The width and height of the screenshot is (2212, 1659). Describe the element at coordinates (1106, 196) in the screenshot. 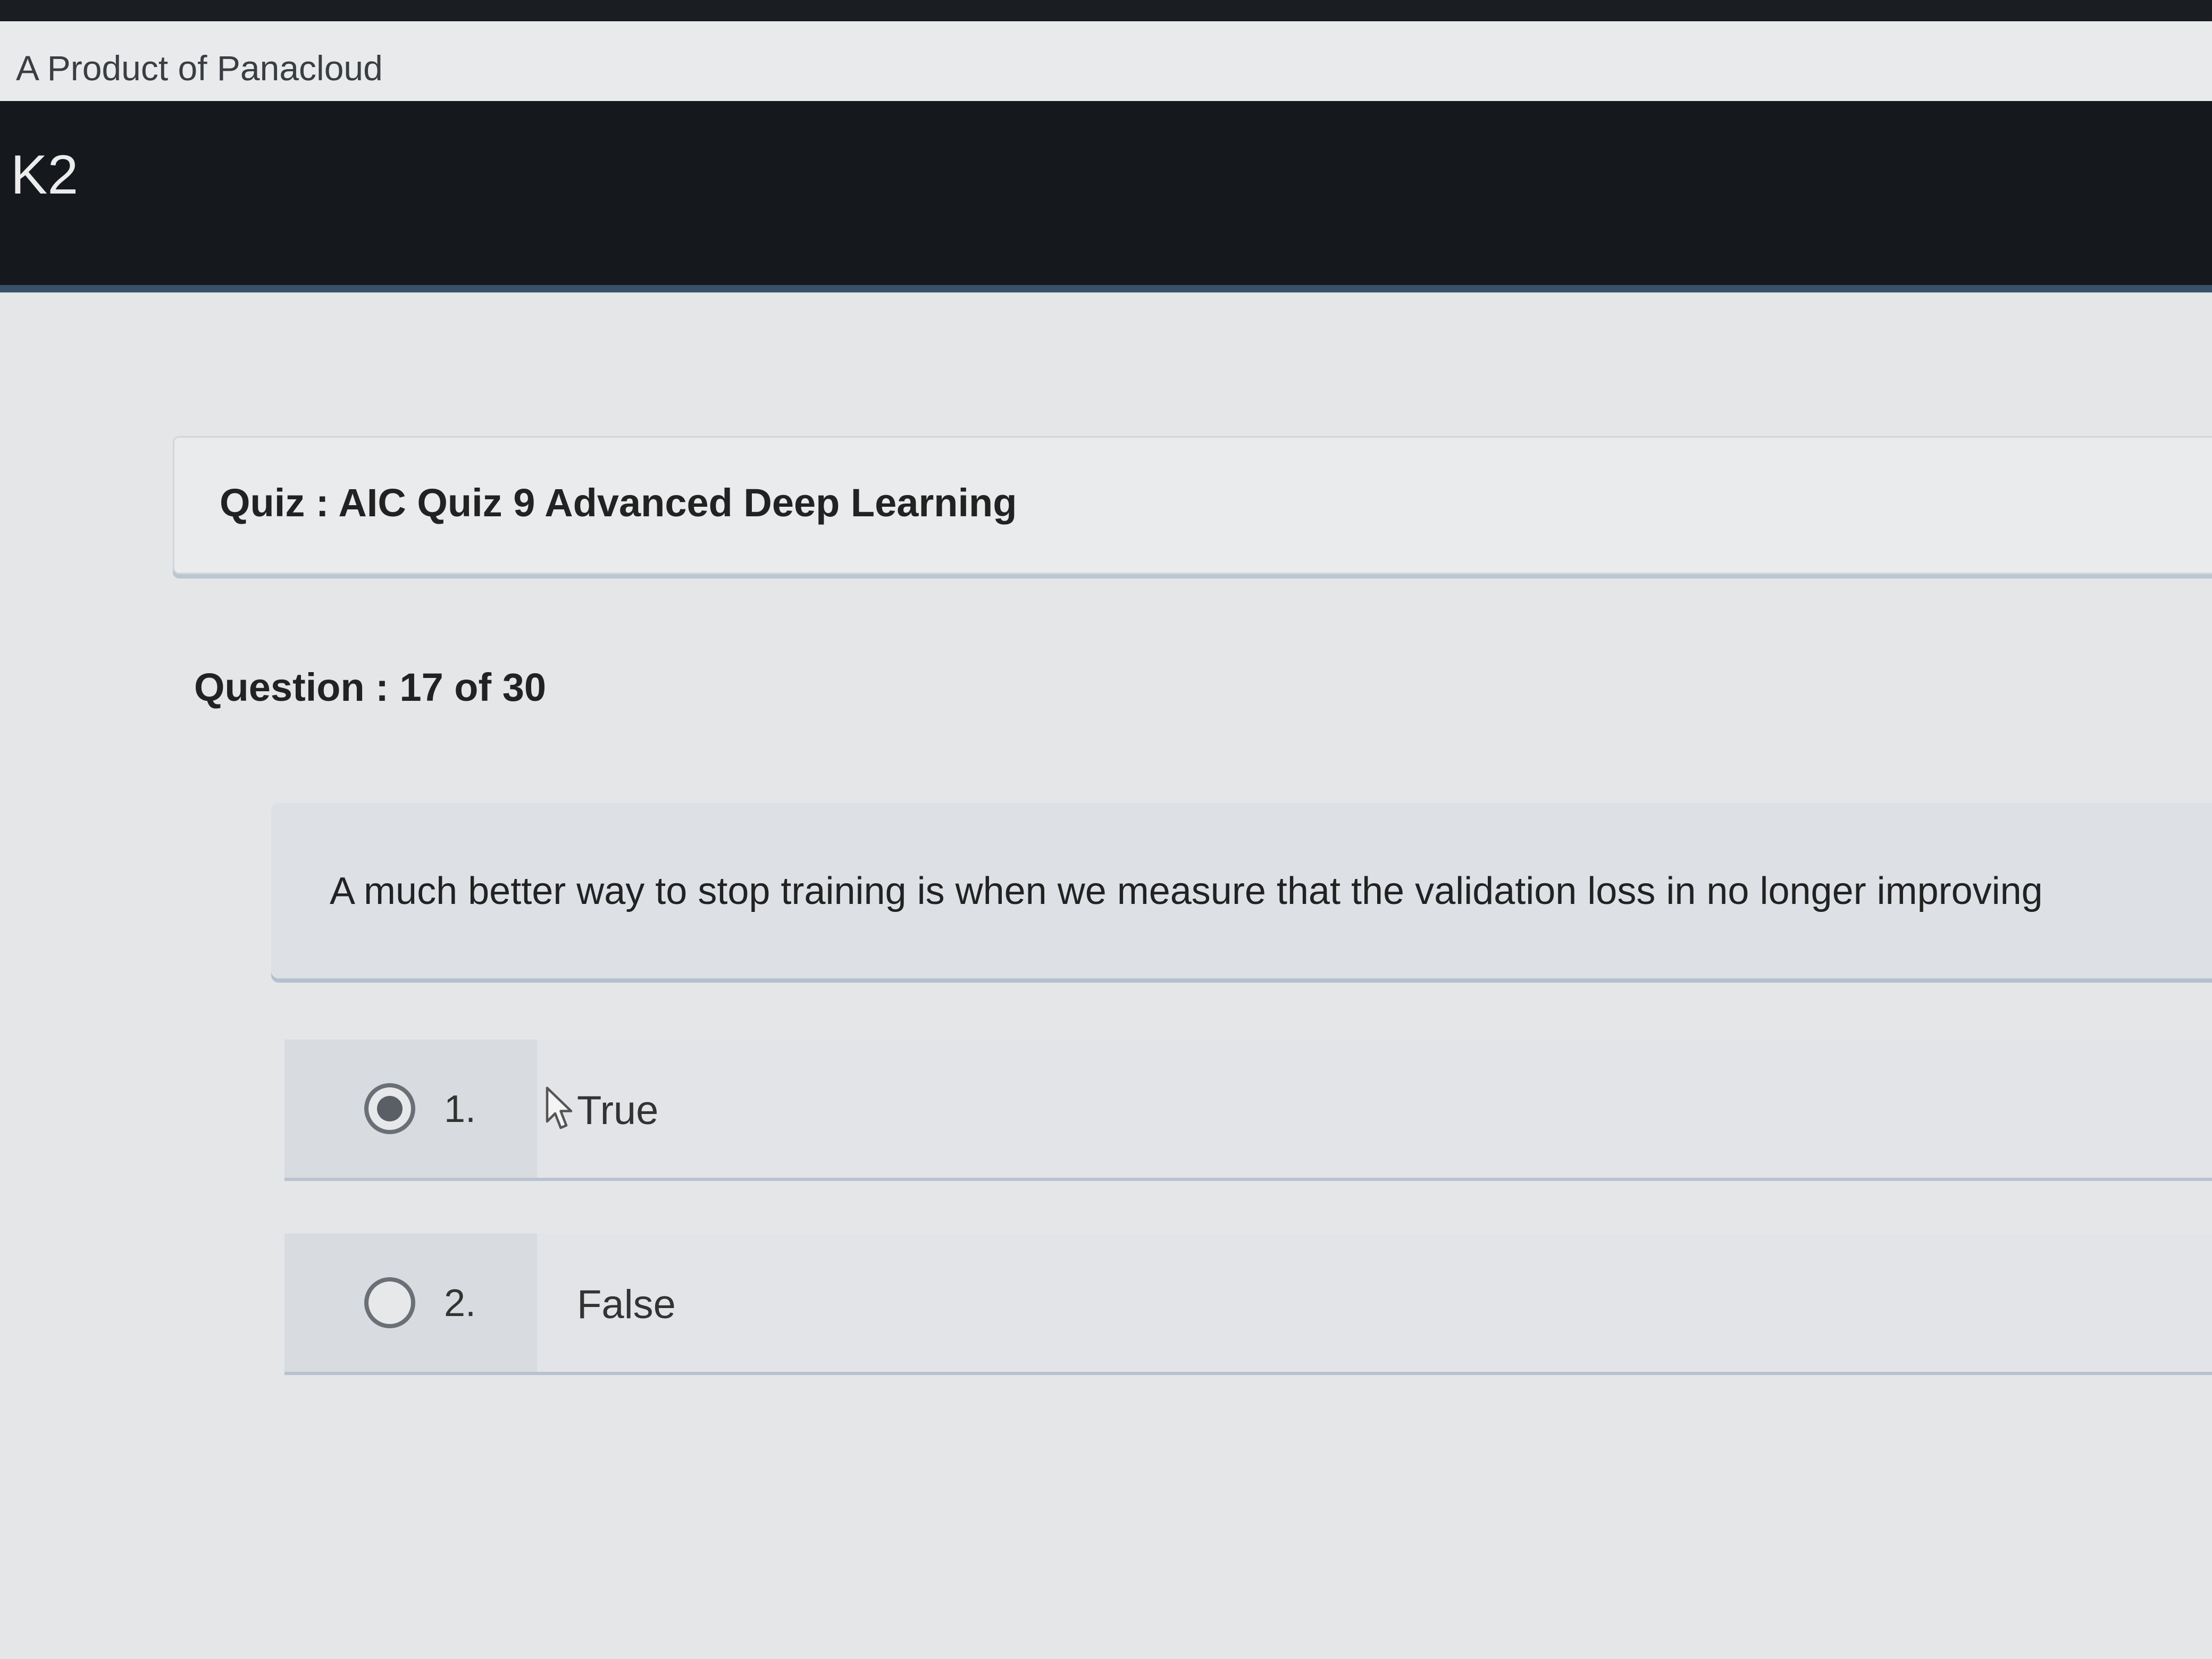

I see `app-header: K2` at that location.